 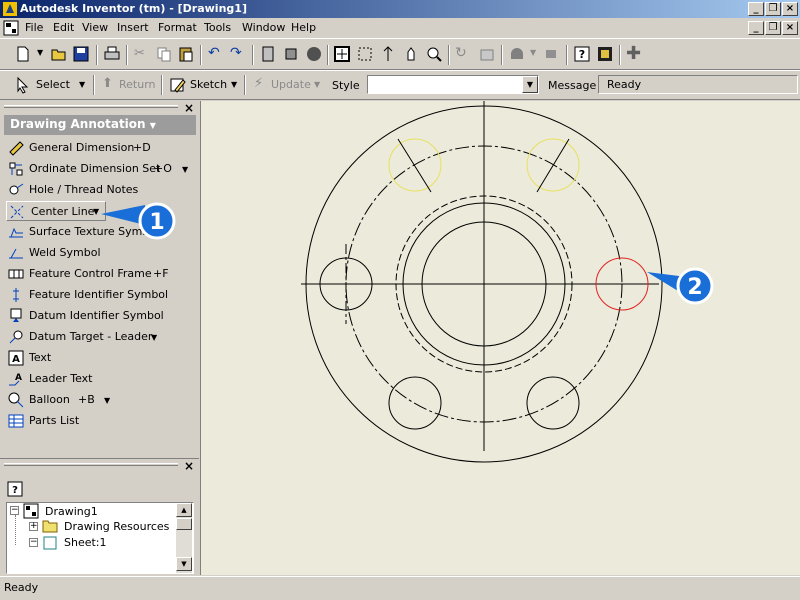 I want to click on copy-icon, so click(x=164, y=54).